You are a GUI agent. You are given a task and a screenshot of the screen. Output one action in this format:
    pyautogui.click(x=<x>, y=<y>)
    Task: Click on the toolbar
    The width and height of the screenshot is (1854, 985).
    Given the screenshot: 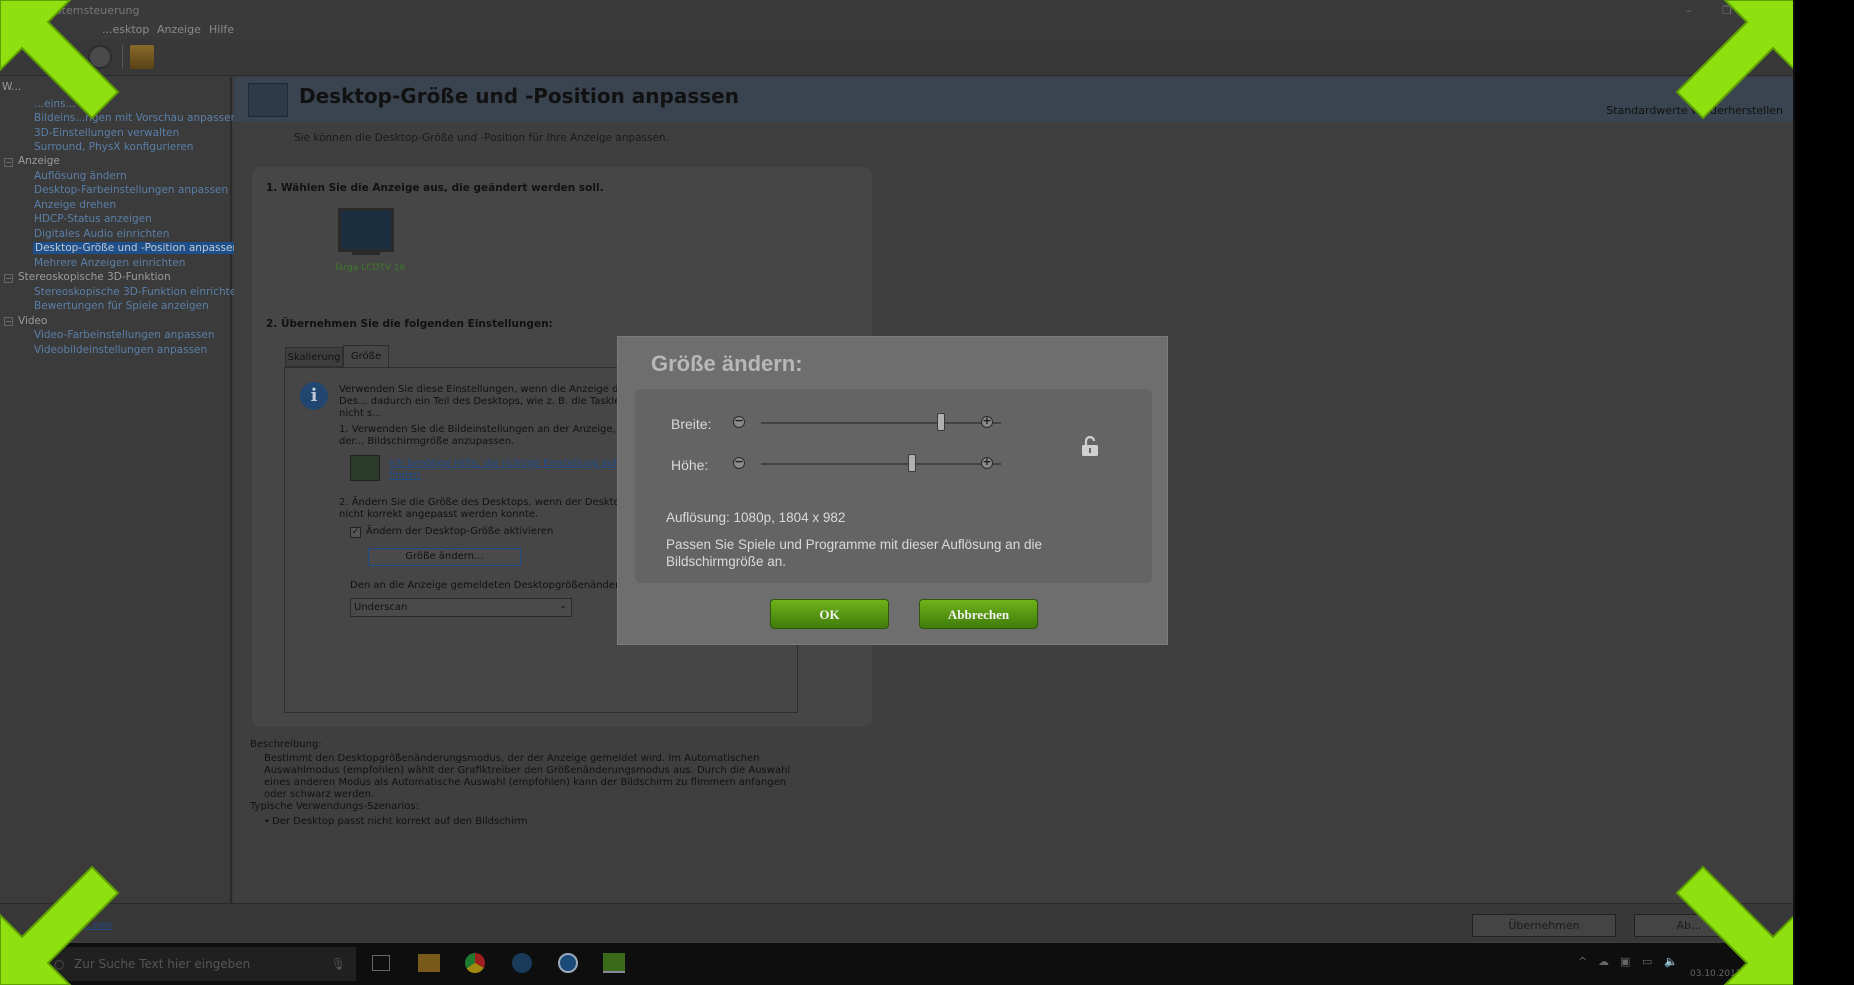 What is the action you would take?
    pyautogui.click(x=896, y=57)
    